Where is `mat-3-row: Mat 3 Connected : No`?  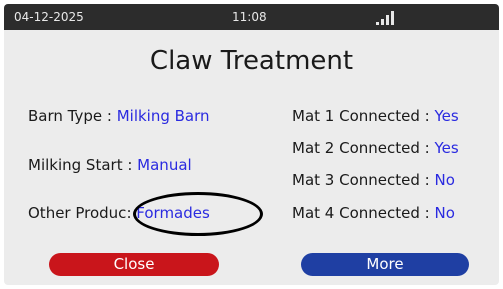 mat-3-row: Mat 3 Connected : No is located at coordinates (373, 180).